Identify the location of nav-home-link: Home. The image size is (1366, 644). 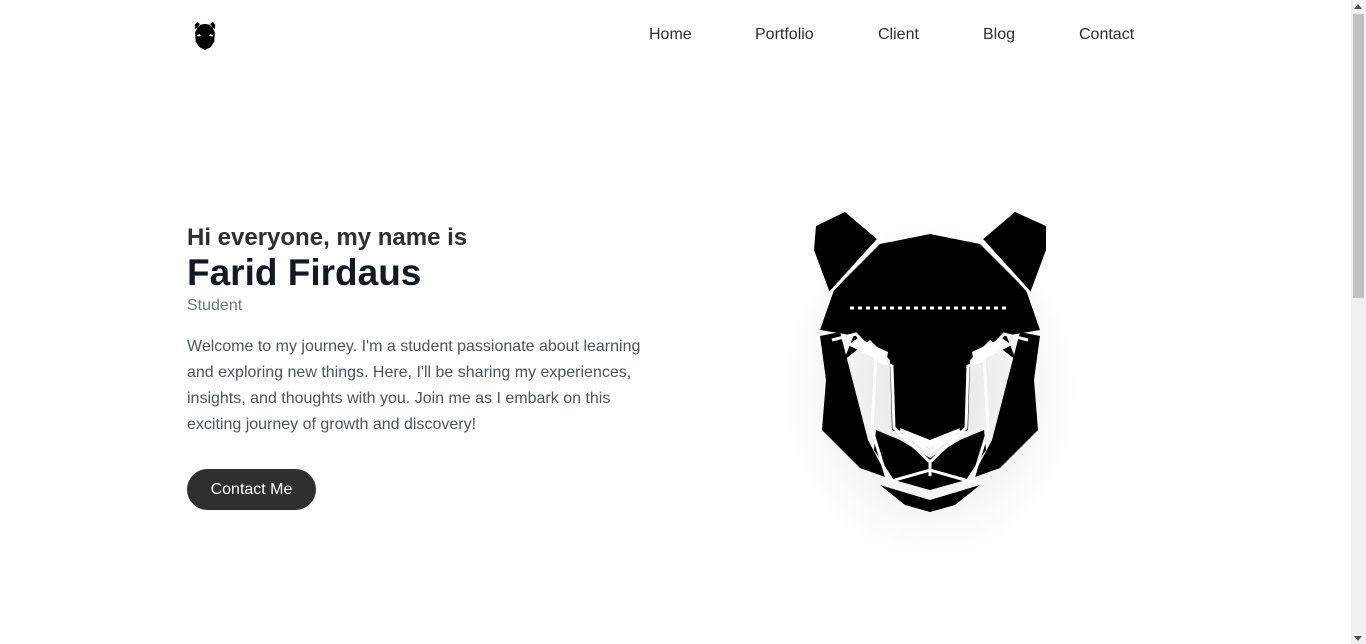
(670, 35).